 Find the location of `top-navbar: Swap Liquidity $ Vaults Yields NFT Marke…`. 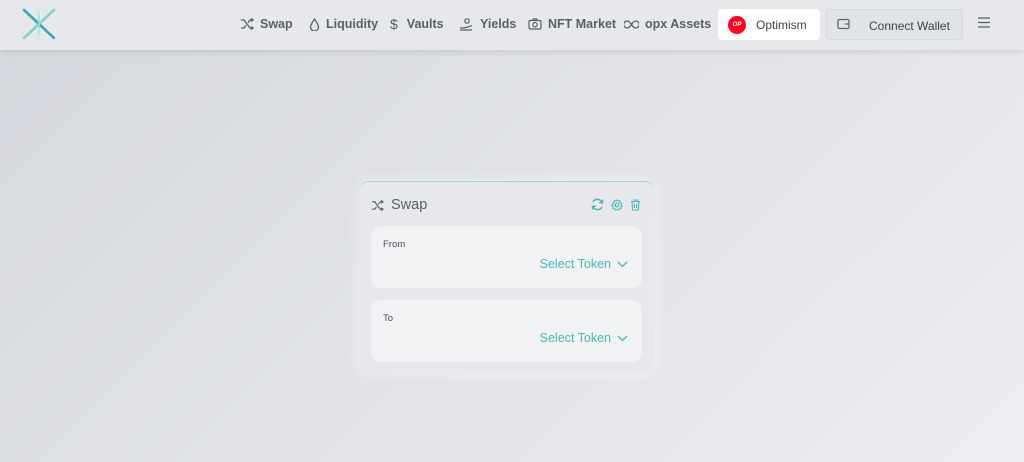

top-navbar: Swap Liquidity $ Vaults Yields NFT Marke… is located at coordinates (512, 25).